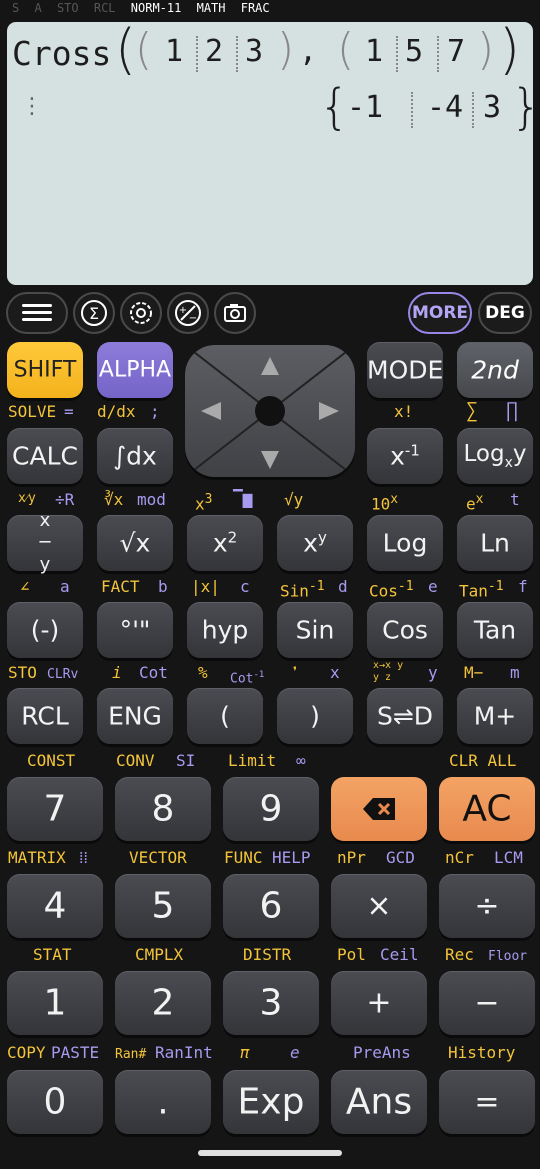 The image size is (540, 1169). What do you see at coordinates (391, 590) in the screenshot?
I see `label-arccos: Cos-1` at bounding box center [391, 590].